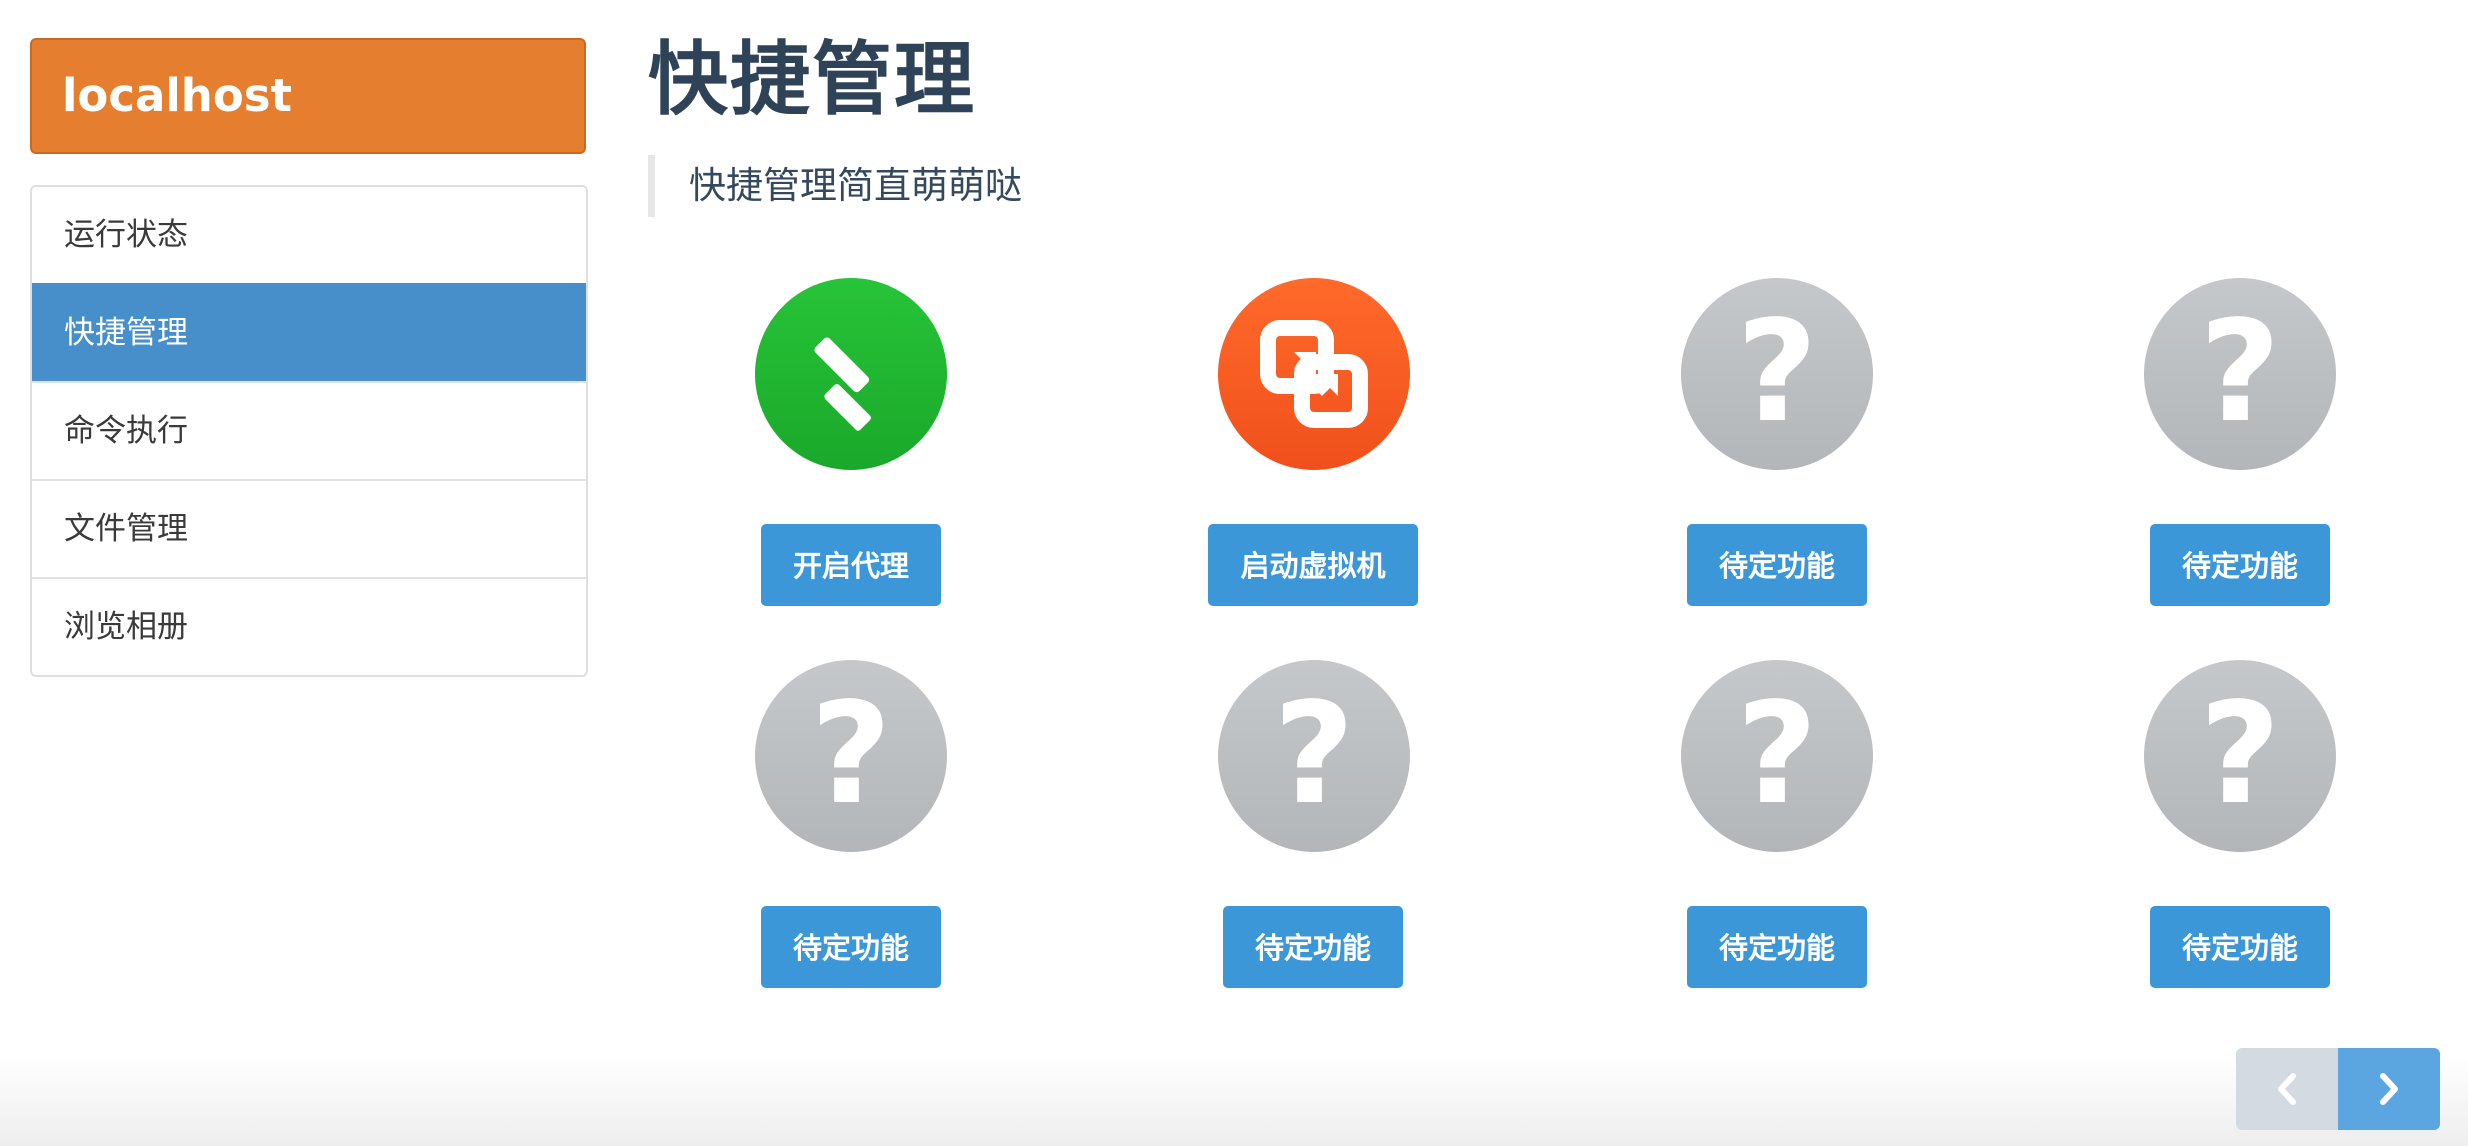 Image resolution: width=2468 pixels, height=1146 pixels. I want to click on start-proxy-button: 开启代理, so click(851, 565).